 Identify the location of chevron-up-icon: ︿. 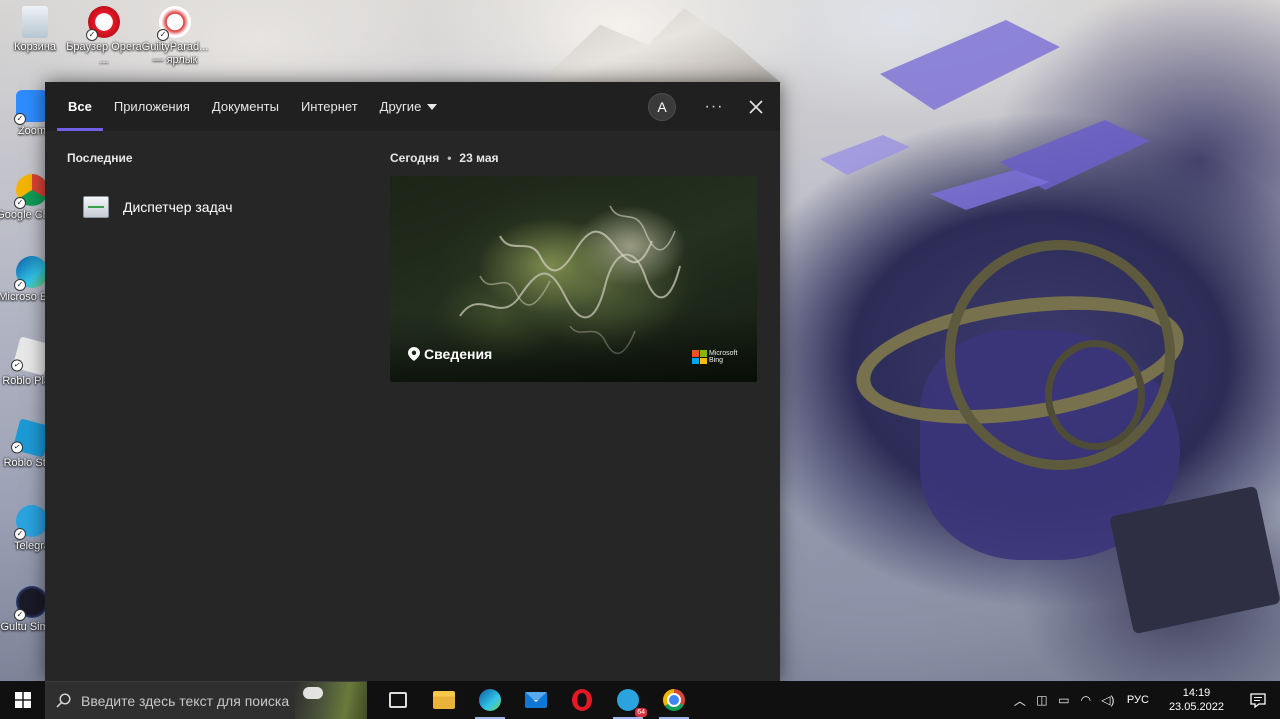
(1019, 700).